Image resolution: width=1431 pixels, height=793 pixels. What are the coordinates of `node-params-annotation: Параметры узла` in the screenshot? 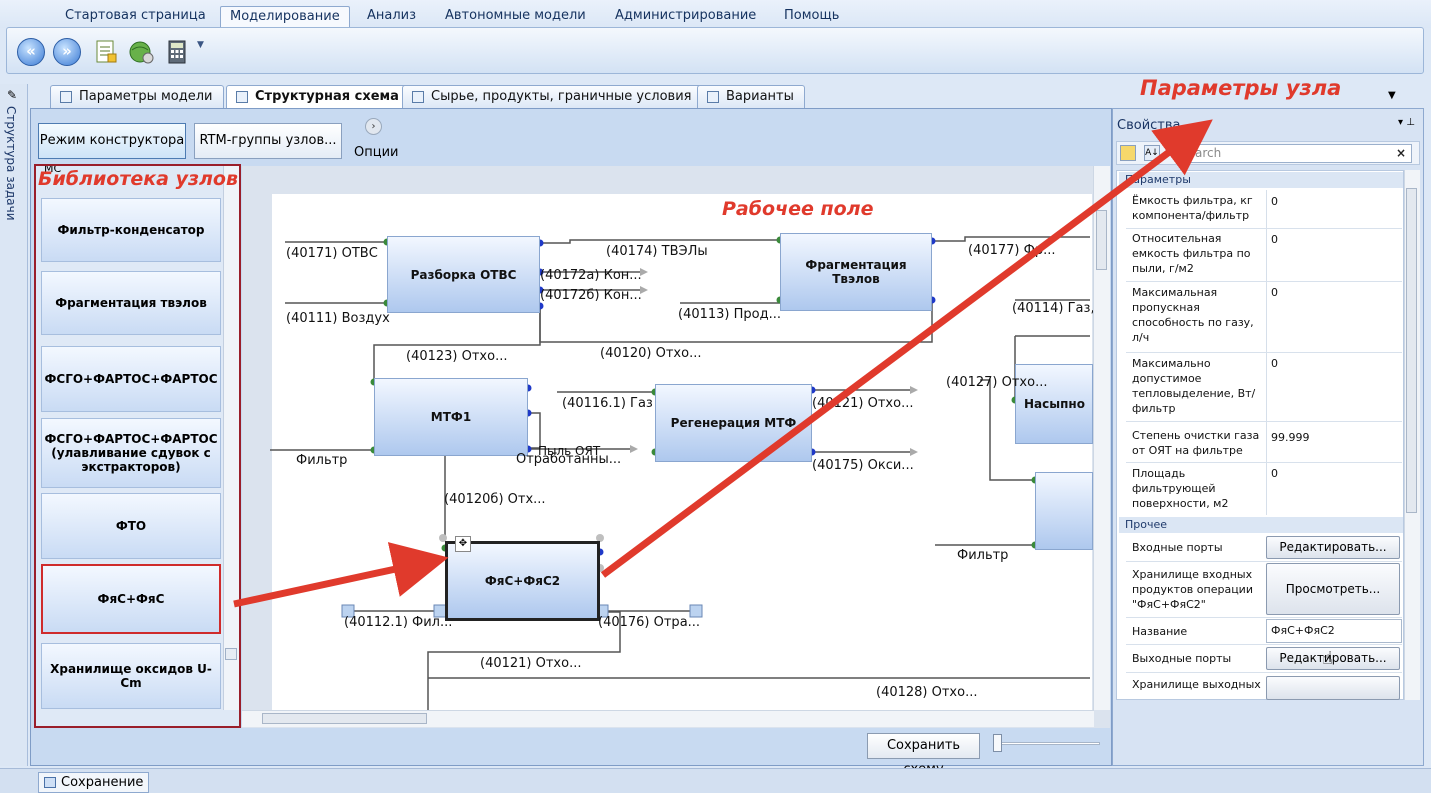 It's located at (1241, 88).